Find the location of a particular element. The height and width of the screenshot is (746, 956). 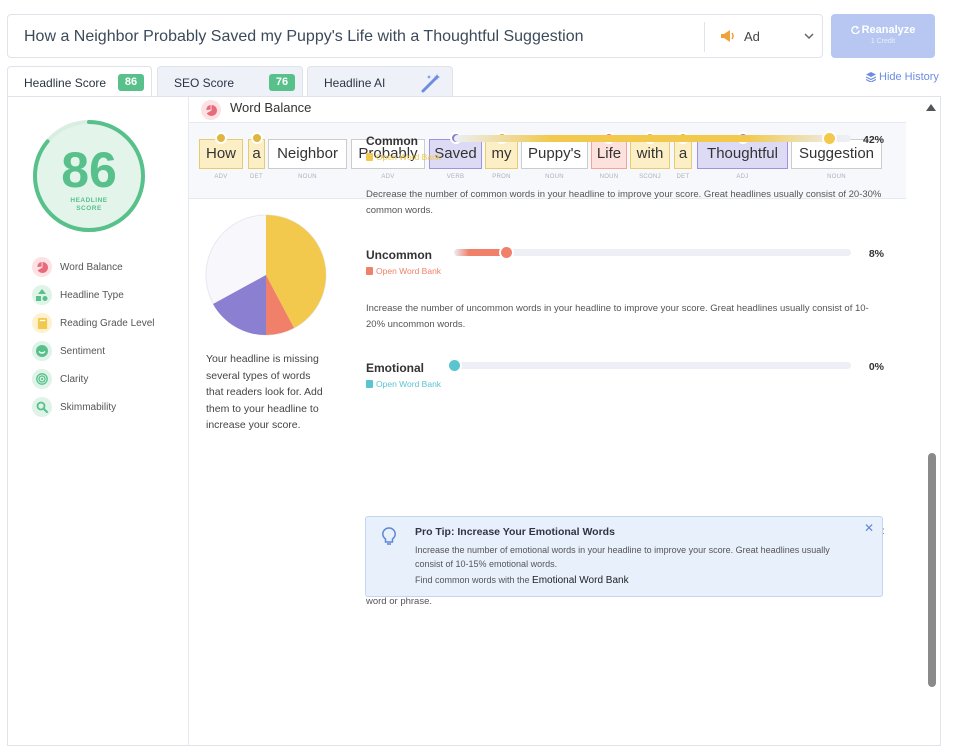

target-icon is located at coordinates (42, 379).